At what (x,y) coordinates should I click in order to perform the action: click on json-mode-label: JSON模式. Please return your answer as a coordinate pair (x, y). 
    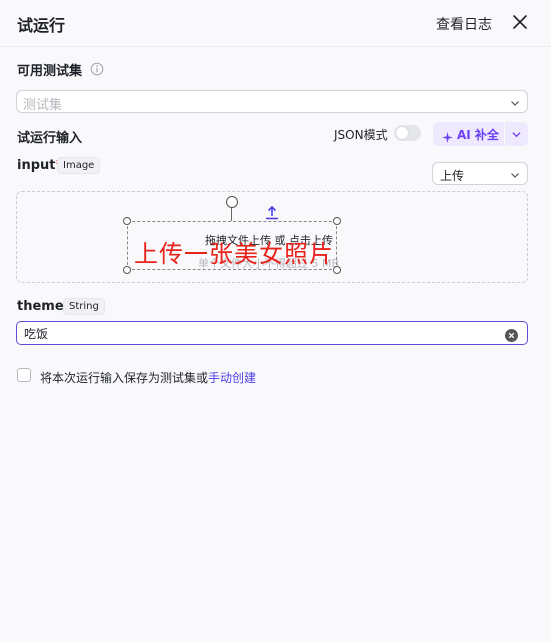
    Looking at the image, I should click on (361, 135).